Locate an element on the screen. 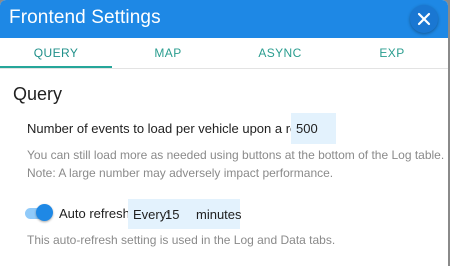 This screenshot has width=450, height=266. section-title: Query is located at coordinates (38, 94).